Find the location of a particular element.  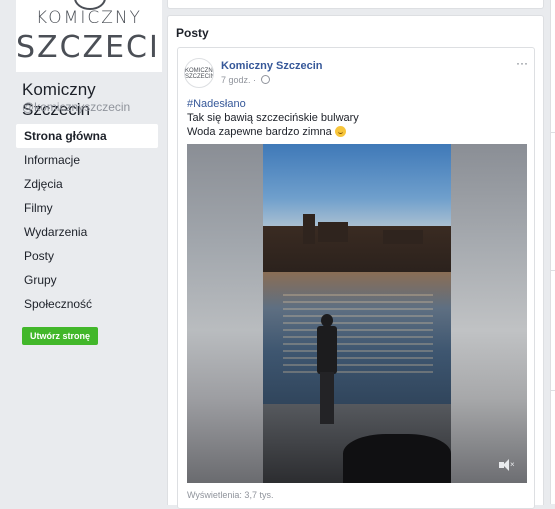

mute-icon: × is located at coordinates (507, 465).